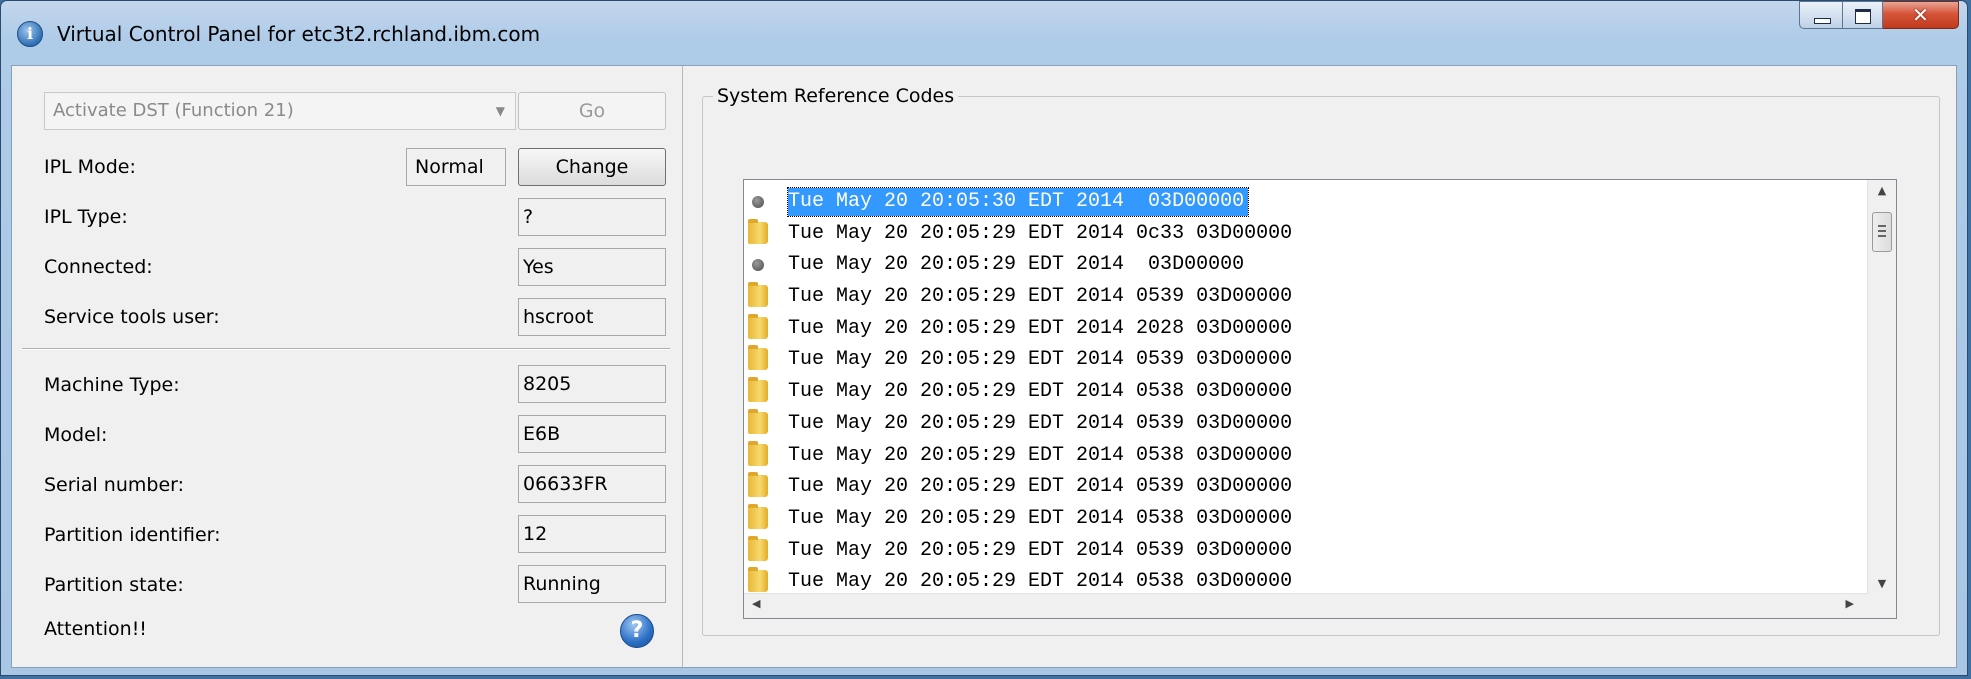  I want to click on maximize-icon, so click(1863, 16).